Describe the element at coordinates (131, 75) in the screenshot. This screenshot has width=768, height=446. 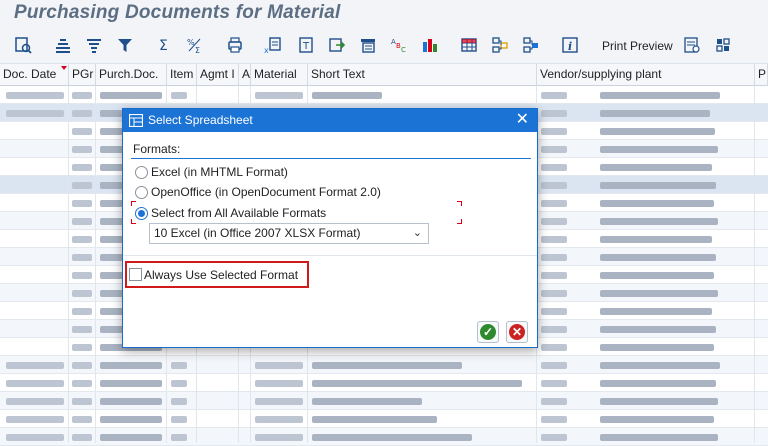
I see `column-header-purch-doc: Purch.Doc.` at that location.